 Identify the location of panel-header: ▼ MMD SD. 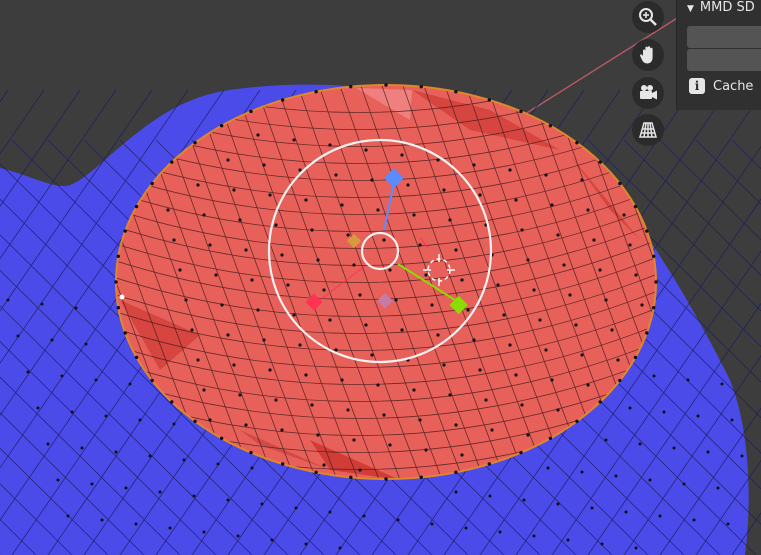
(721, 7).